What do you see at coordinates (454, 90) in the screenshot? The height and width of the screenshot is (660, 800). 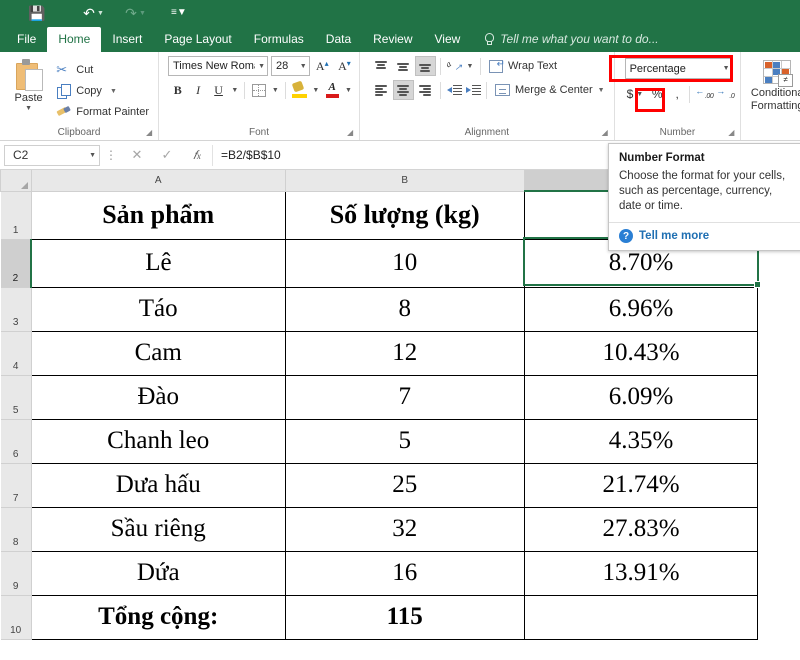 I see `decrease-indent-button` at bounding box center [454, 90].